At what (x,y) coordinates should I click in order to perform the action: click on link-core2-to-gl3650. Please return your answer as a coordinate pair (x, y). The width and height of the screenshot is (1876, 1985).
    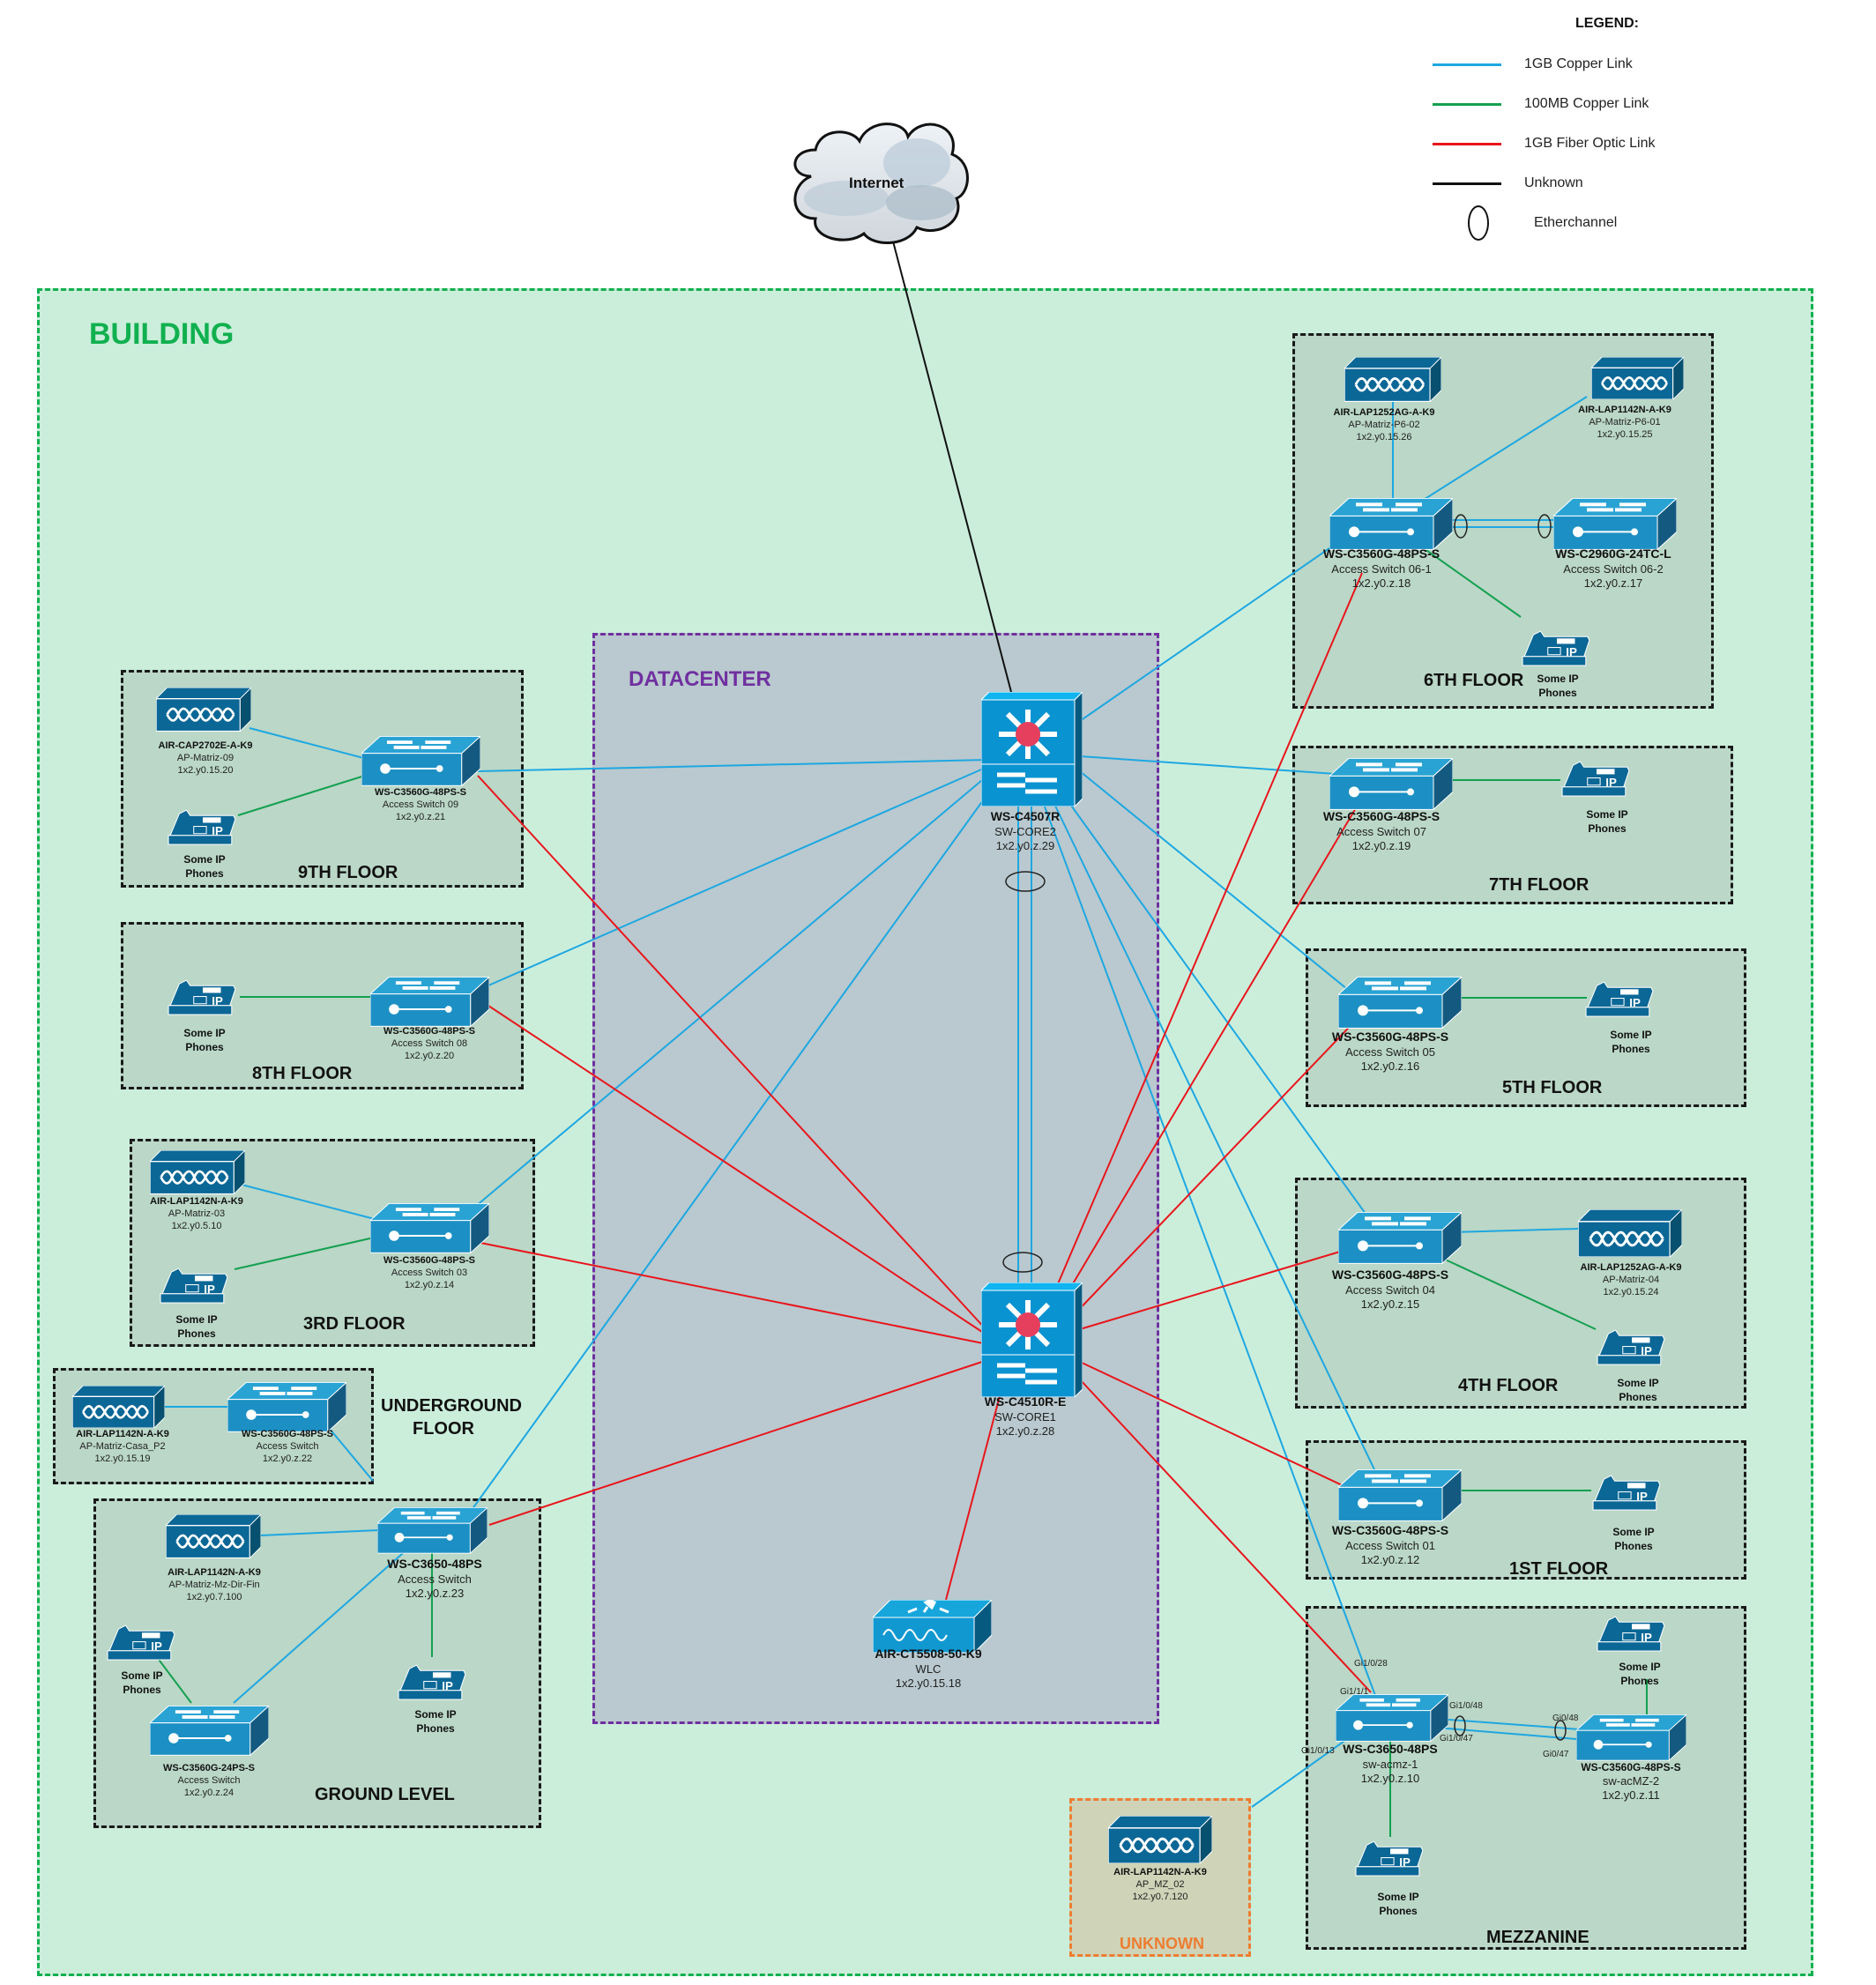
    Looking at the image, I should click on (730, 1150).